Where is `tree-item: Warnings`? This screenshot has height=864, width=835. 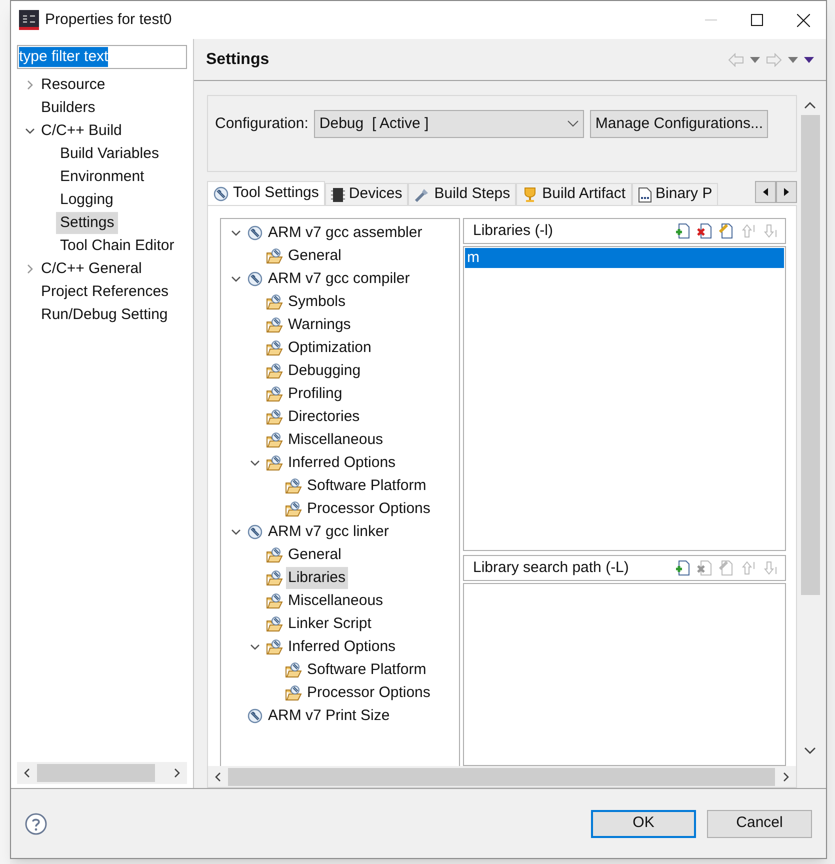 tree-item: Warnings is located at coordinates (319, 325).